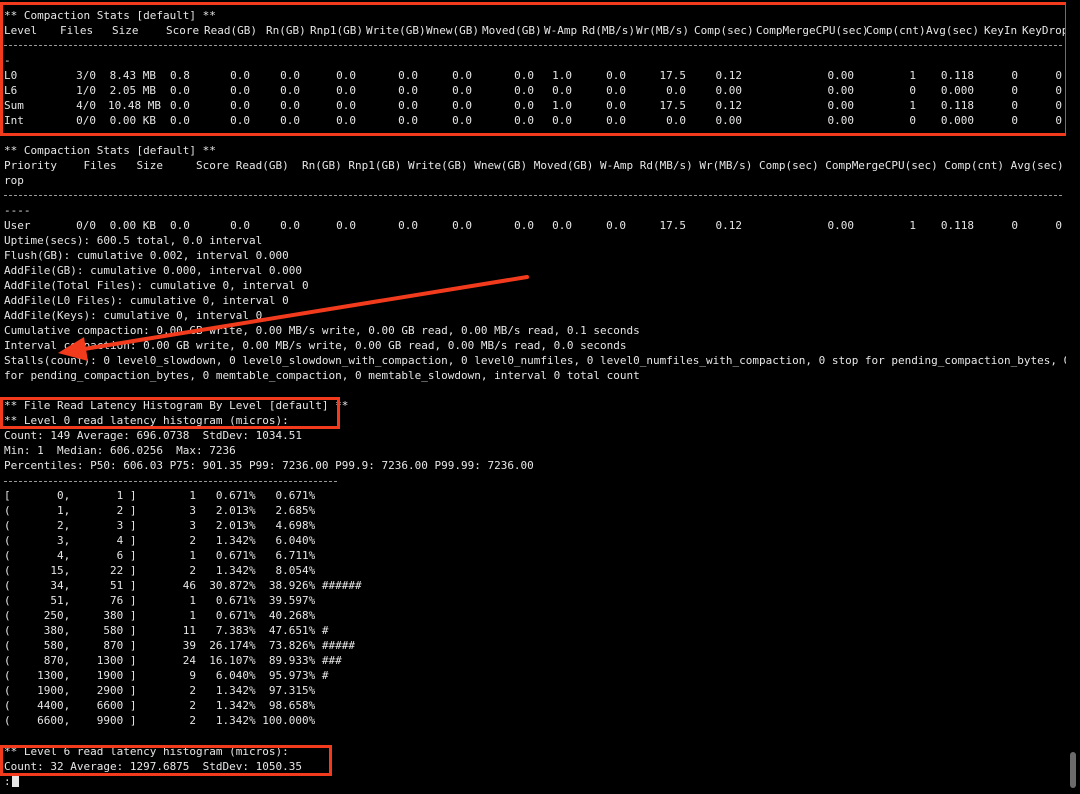  Describe the element at coordinates (133, 240) in the screenshot. I see `stats-uptime: Uptime(secs): 600.5 total, 0.0 interval` at that location.